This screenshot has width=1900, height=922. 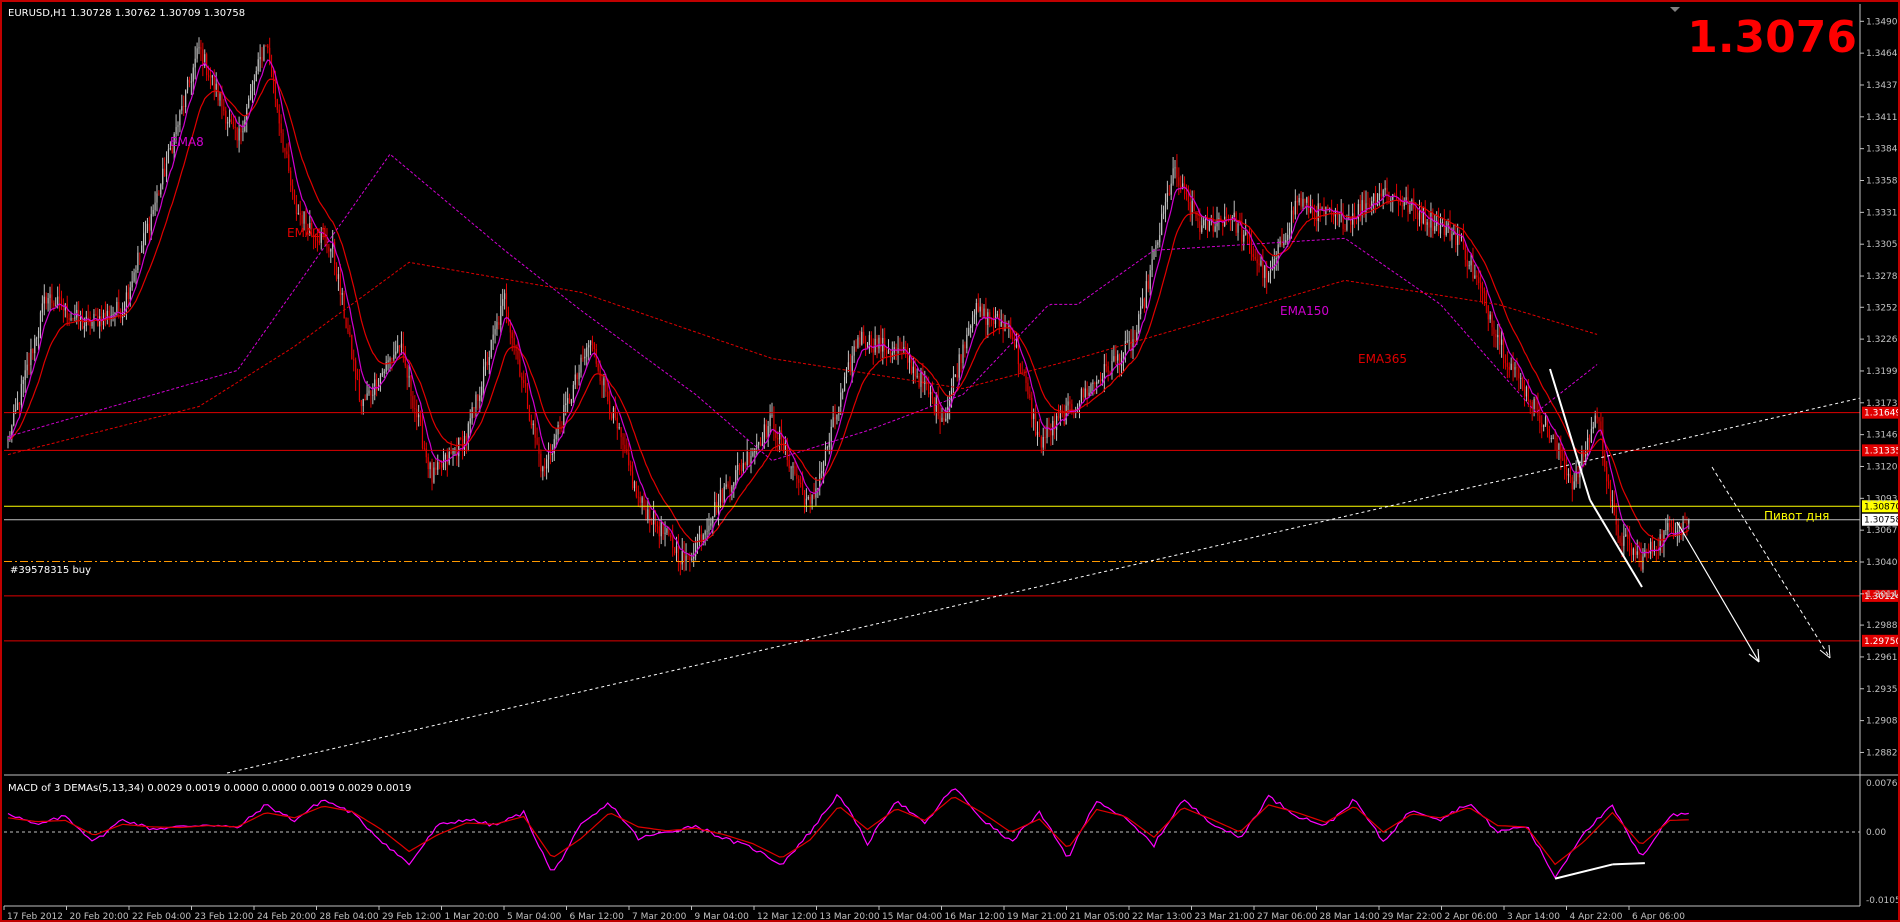 I want to click on time-tick-label: 27 Mar 06:00, so click(x=1287, y=916).